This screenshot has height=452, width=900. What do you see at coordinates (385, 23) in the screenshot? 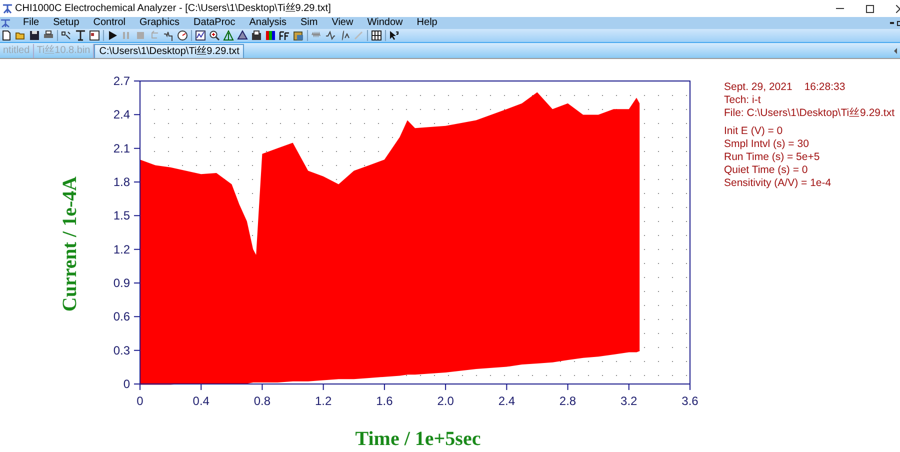
I see `menu-item: Window` at bounding box center [385, 23].